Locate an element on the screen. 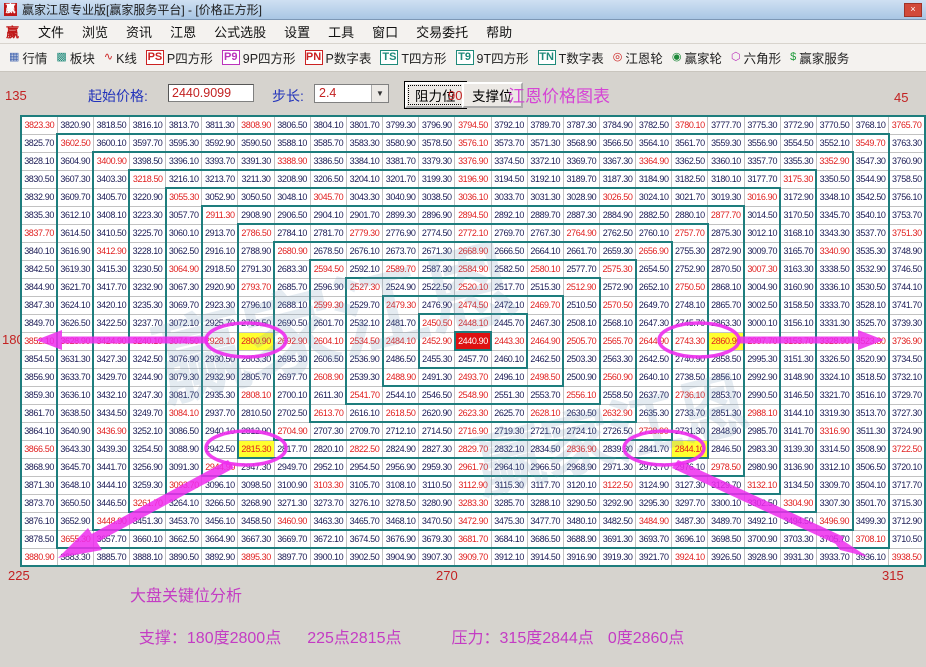 The height and width of the screenshot is (667, 926). menu-item-formula-stock-pick: 公式选股 is located at coordinates (240, 32).